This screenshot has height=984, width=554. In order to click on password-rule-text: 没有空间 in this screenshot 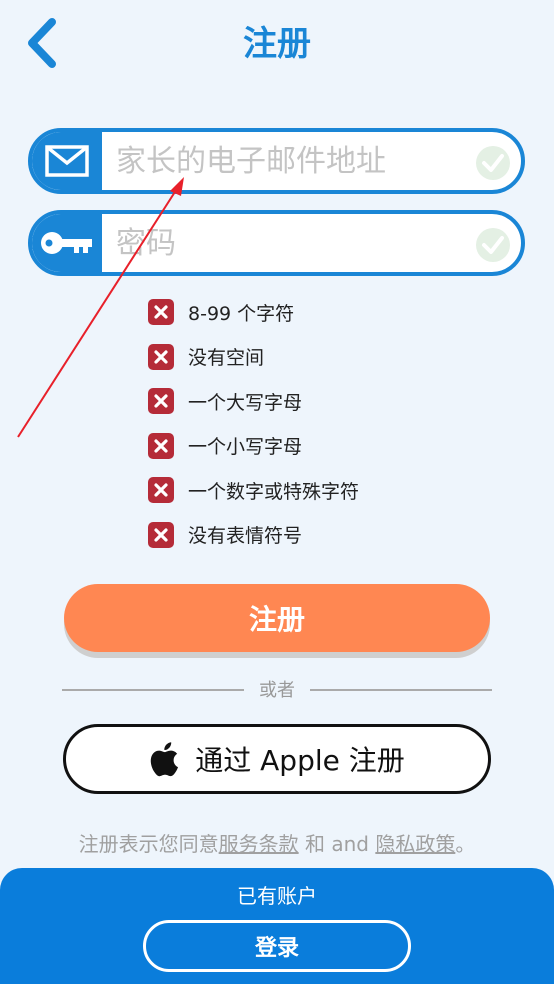, I will do `click(226, 358)`.